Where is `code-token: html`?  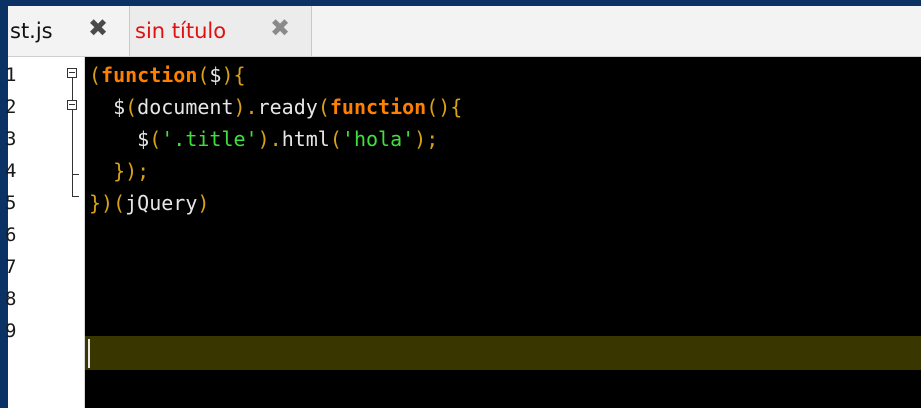
code-token: html is located at coordinates (305, 139).